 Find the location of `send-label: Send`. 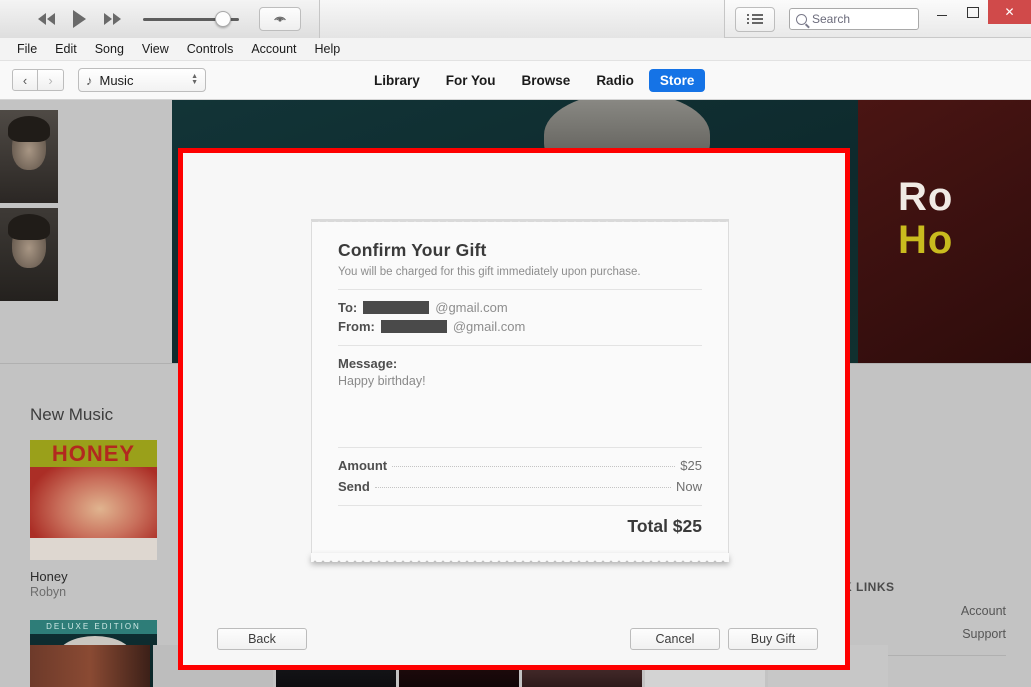

send-label: Send is located at coordinates (354, 486).